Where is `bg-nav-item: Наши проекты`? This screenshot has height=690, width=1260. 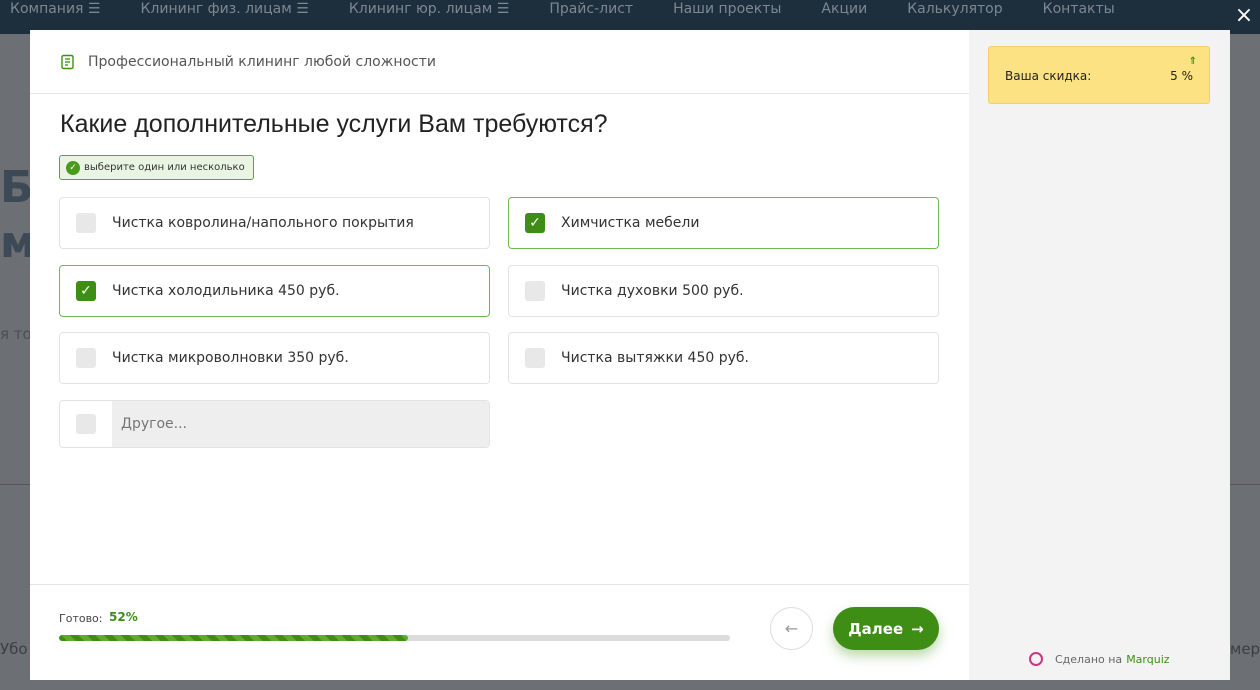
bg-nav-item: Наши проекты is located at coordinates (727, 9).